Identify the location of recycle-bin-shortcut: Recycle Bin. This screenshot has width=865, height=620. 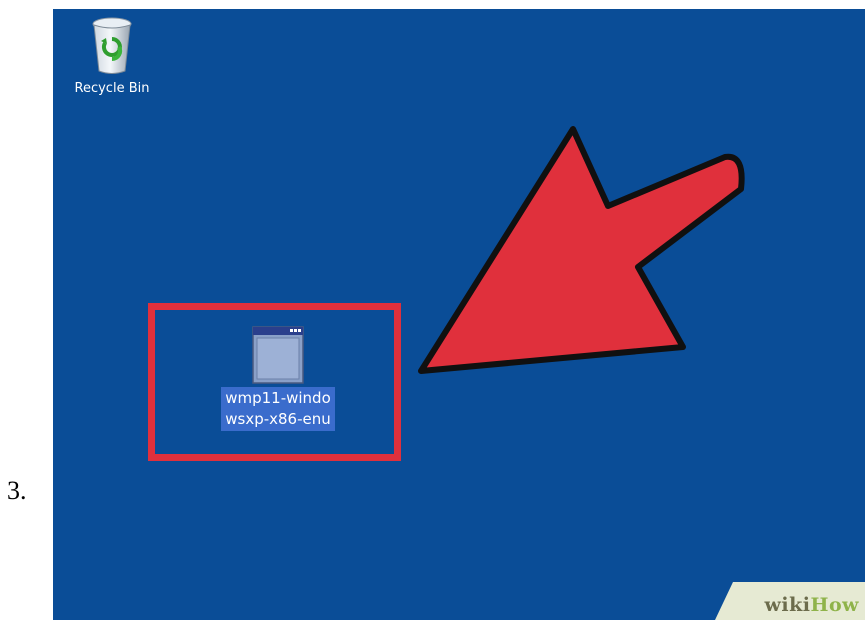
(112, 56).